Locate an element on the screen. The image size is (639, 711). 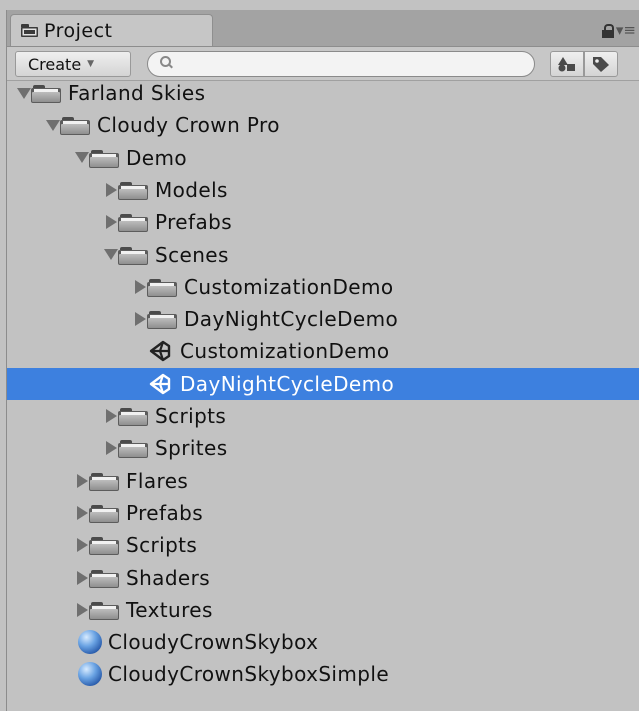
search-icon is located at coordinates (165, 61).